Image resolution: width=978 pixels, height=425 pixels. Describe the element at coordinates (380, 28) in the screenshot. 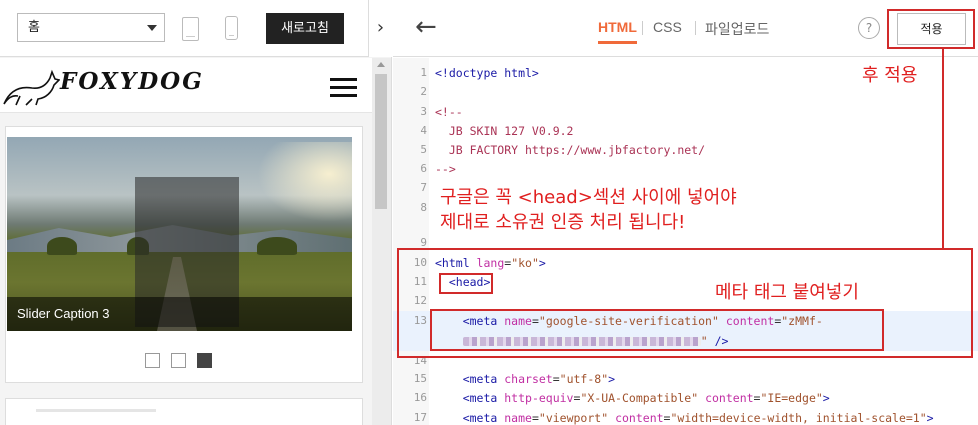

I see `collapse-panel-button: ›` at that location.